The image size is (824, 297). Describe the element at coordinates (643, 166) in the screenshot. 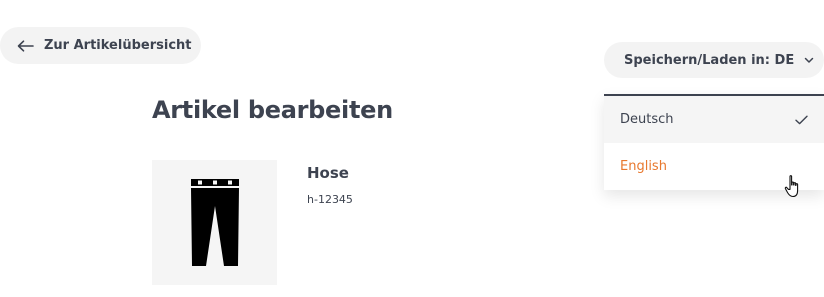

I see `language-option-label: English` at that location.